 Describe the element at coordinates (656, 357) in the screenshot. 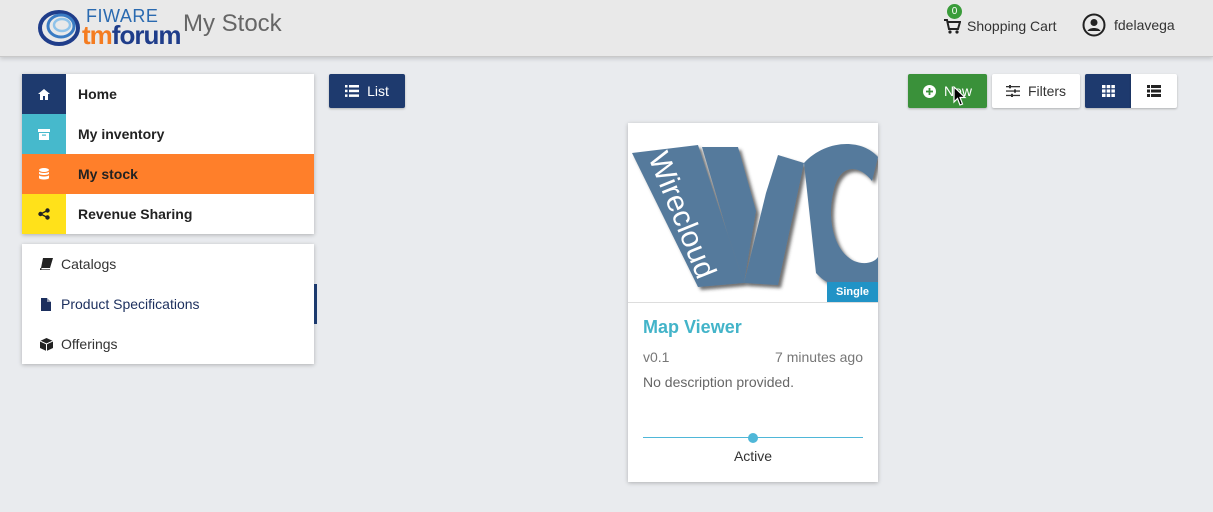

I see `product-version: v0.1` at that location.